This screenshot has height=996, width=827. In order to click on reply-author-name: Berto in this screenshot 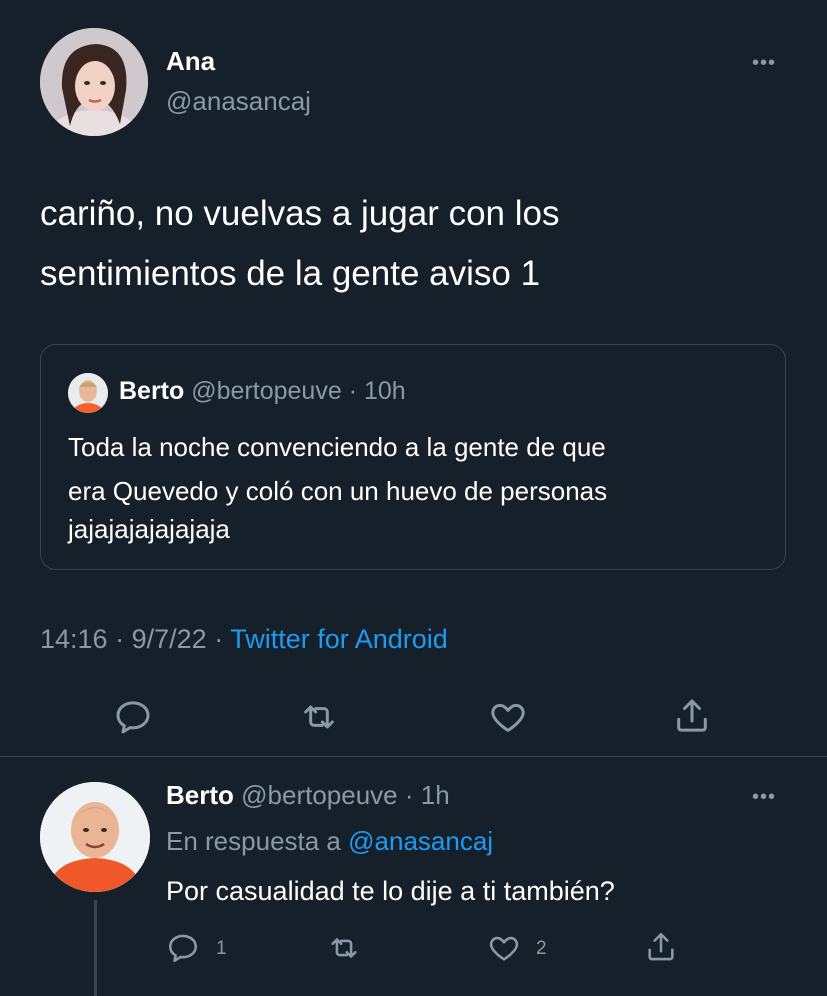, I will do `click(200, 795)`.